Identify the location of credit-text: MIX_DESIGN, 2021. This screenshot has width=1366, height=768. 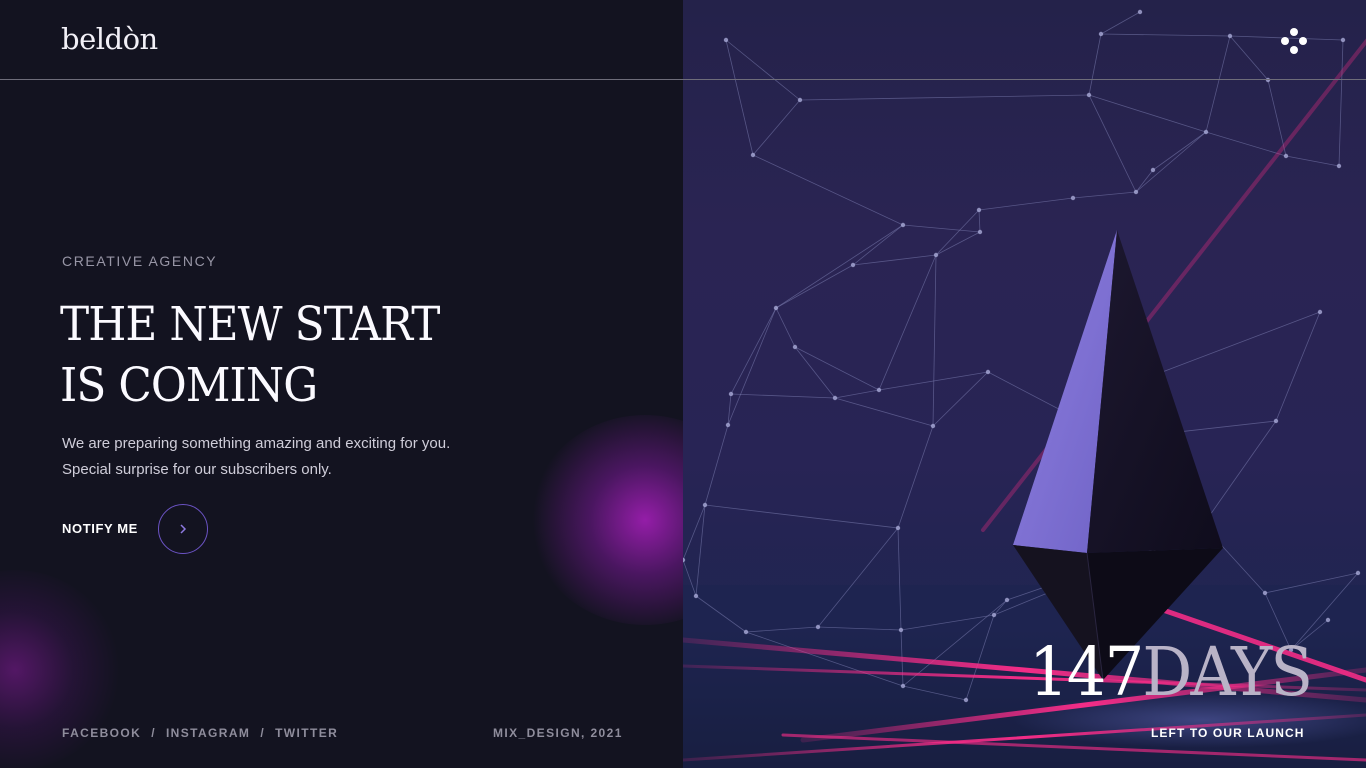
(558, 733).